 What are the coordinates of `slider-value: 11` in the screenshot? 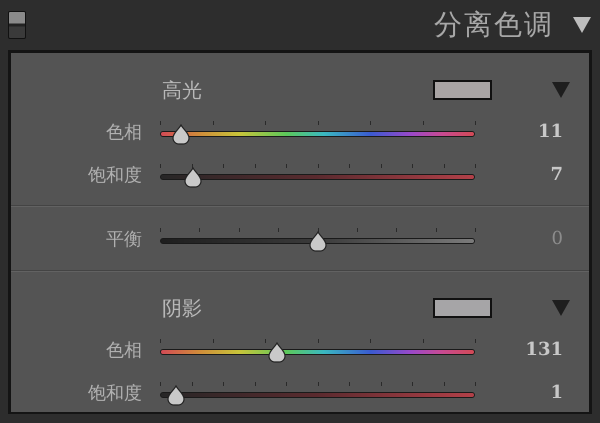 It's located at (528, 131).